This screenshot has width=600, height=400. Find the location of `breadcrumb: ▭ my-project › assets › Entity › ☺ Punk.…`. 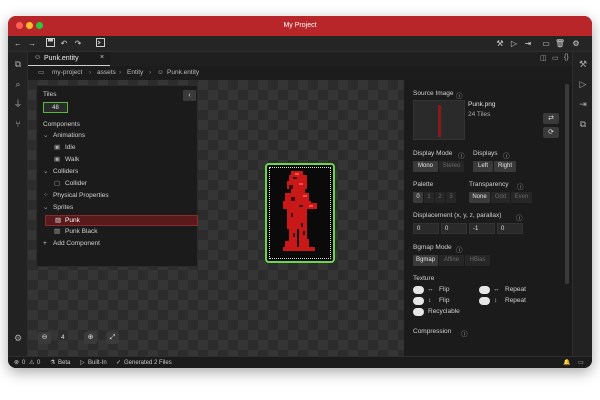

breadcrumb: ▭ my-project › assets › Entity › ☺ Punk.… is located at coordinates (300, 73).